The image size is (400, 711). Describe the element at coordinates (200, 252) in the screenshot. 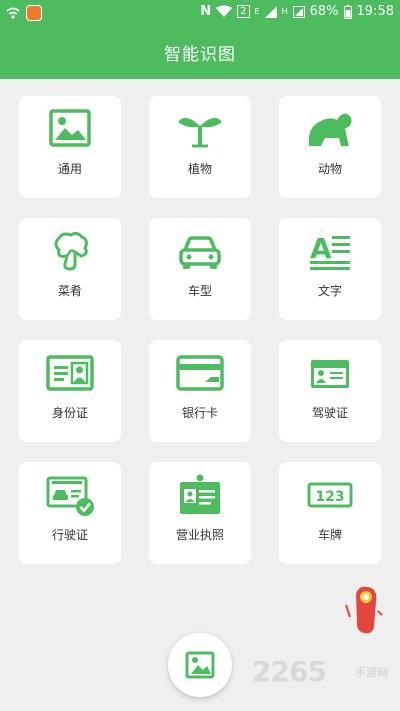

I see `car-icon` at that location.